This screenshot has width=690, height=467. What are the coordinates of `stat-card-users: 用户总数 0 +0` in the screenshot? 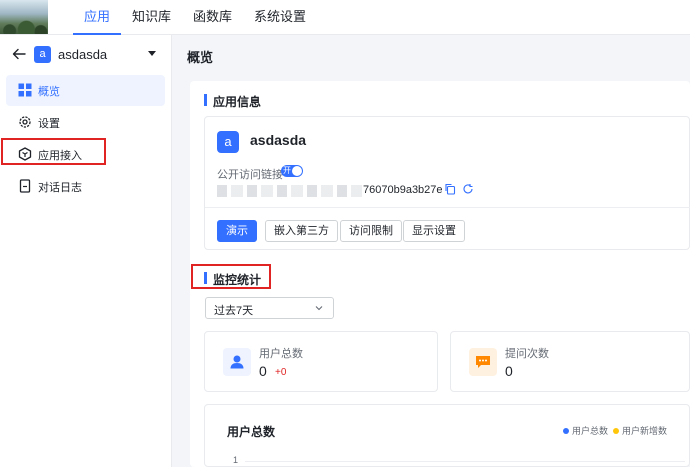 It's located at (321, 361).